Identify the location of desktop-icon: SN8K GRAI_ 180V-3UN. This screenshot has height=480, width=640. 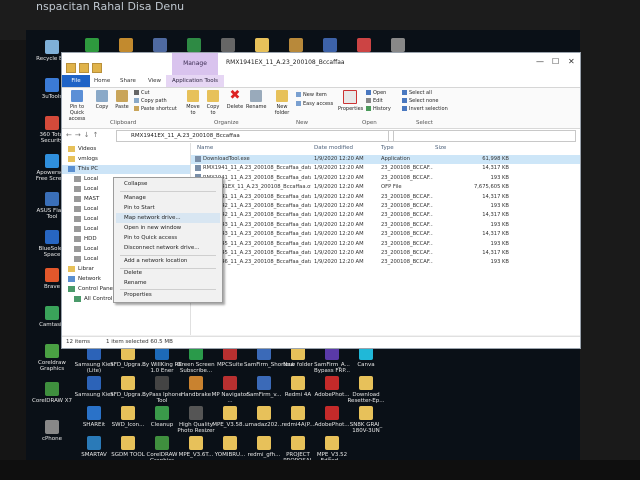
(366, 420).